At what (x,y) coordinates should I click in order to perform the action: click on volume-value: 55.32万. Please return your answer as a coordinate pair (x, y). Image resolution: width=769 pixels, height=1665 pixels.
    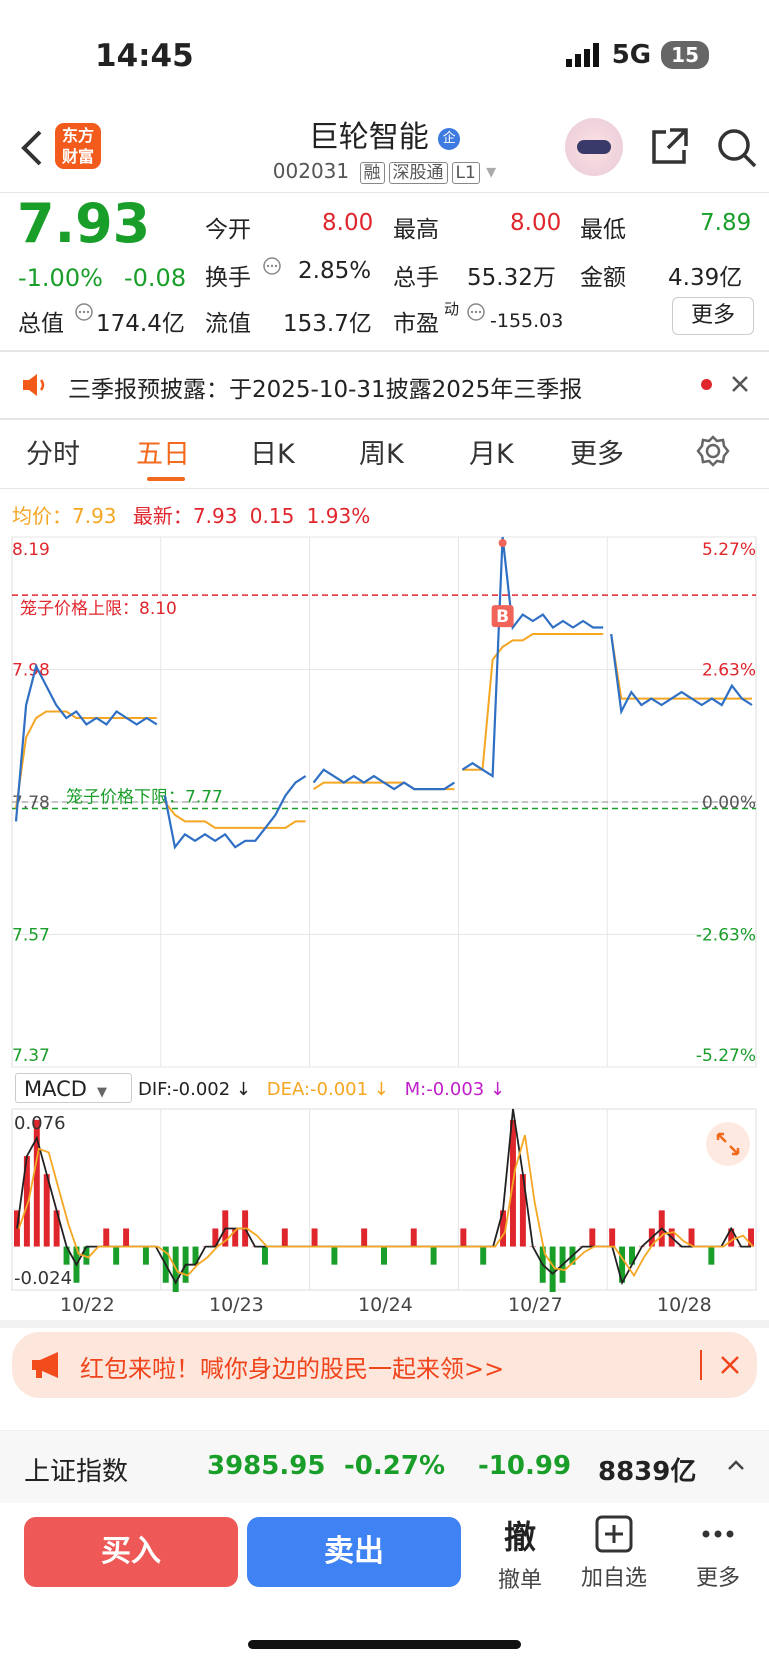
    Looking at the image, I should click on (511, 278).